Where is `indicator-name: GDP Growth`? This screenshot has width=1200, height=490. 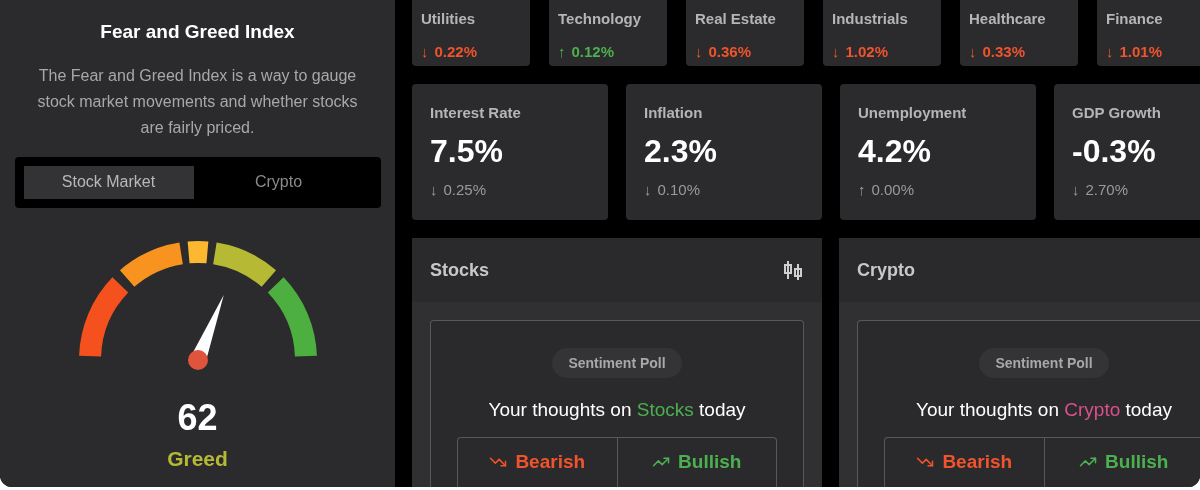 indicator-name: GDP Growth is located at coordinates (1117, 113).